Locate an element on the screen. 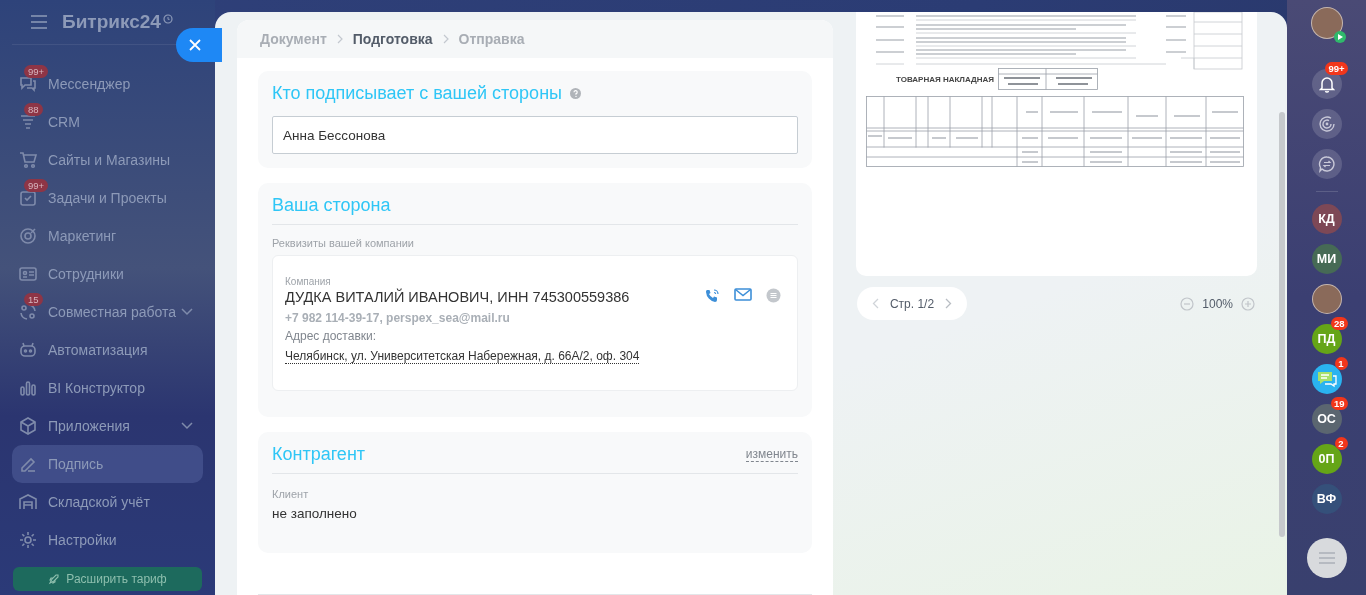 The width and height of the screenshot is (1366, 595). contact-avatar: ВФ is located at coordinates (1326, 499).